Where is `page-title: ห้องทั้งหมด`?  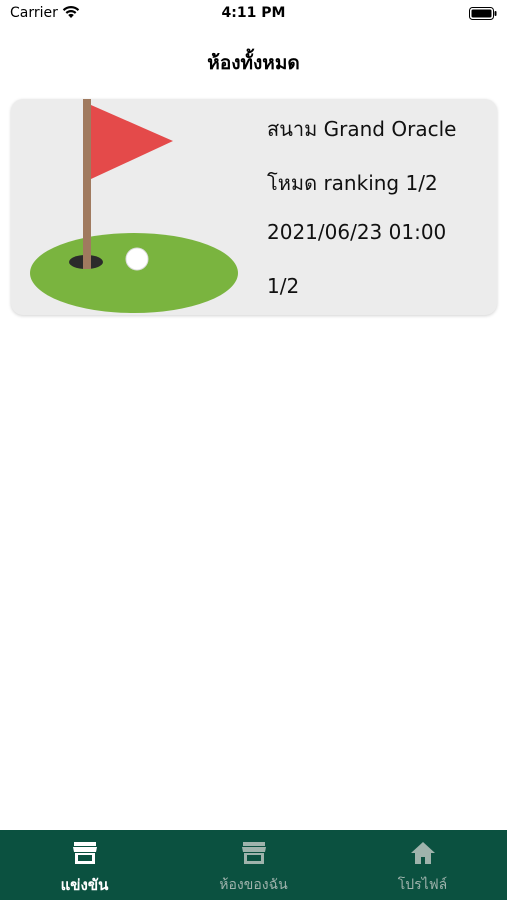 page-title: ห้องทั้งหมด is located at coordinates (253, 63).